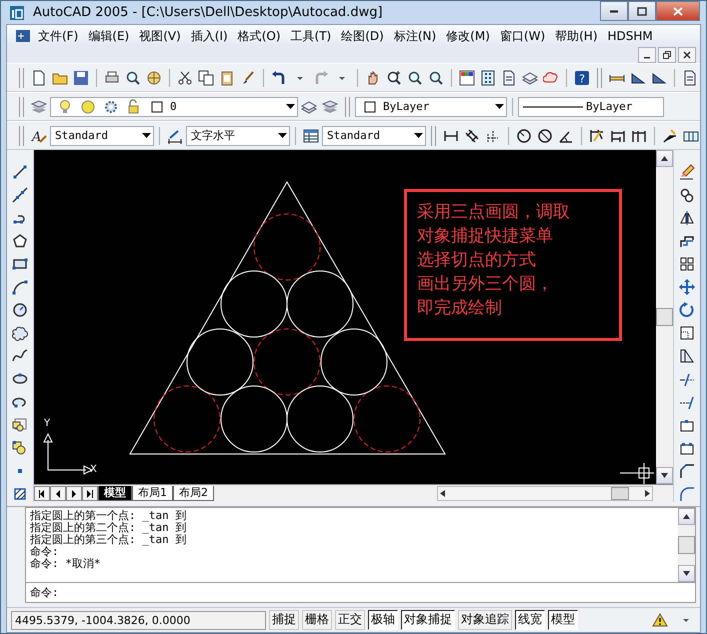  What do you see at coordinates (109, 540) in the screenshot?
I see `command-line-text: 指定圆上的第三个点: _tan 到` at bounding box center [109, 540].